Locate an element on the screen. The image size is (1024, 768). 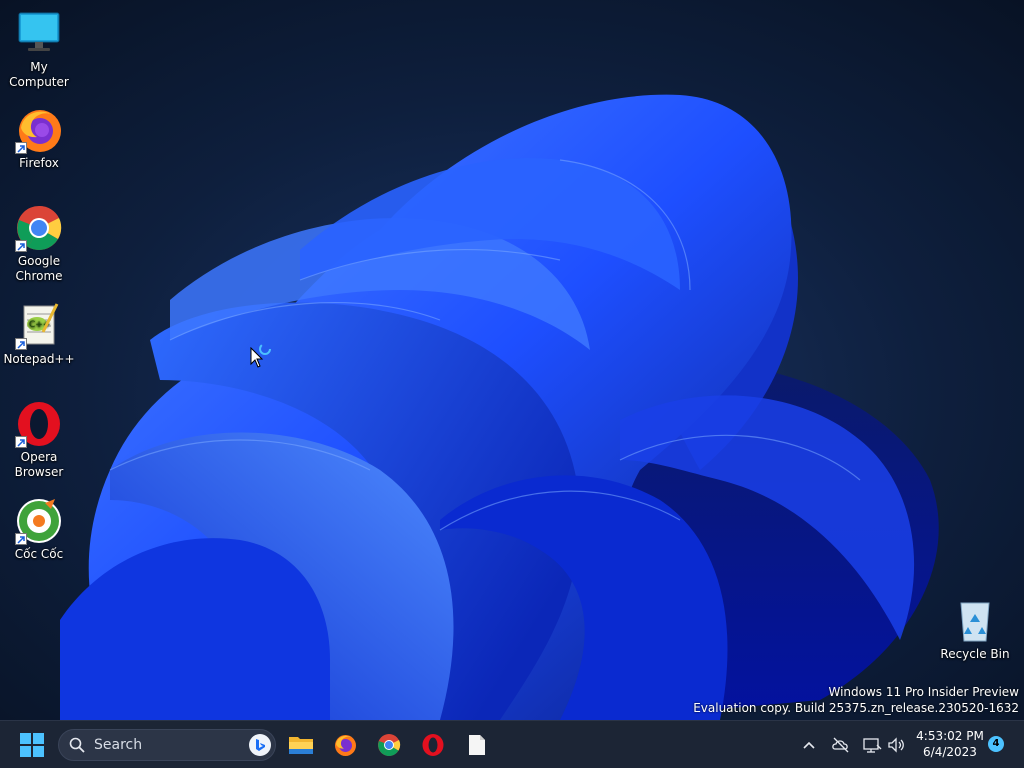
bing-icon is located at coordinates (260, 745).